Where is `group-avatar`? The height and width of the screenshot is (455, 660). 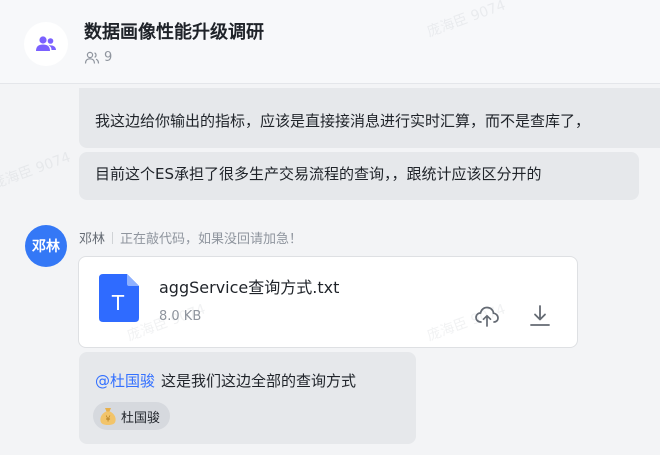
group-avatar is located at coordinates (46, 44).